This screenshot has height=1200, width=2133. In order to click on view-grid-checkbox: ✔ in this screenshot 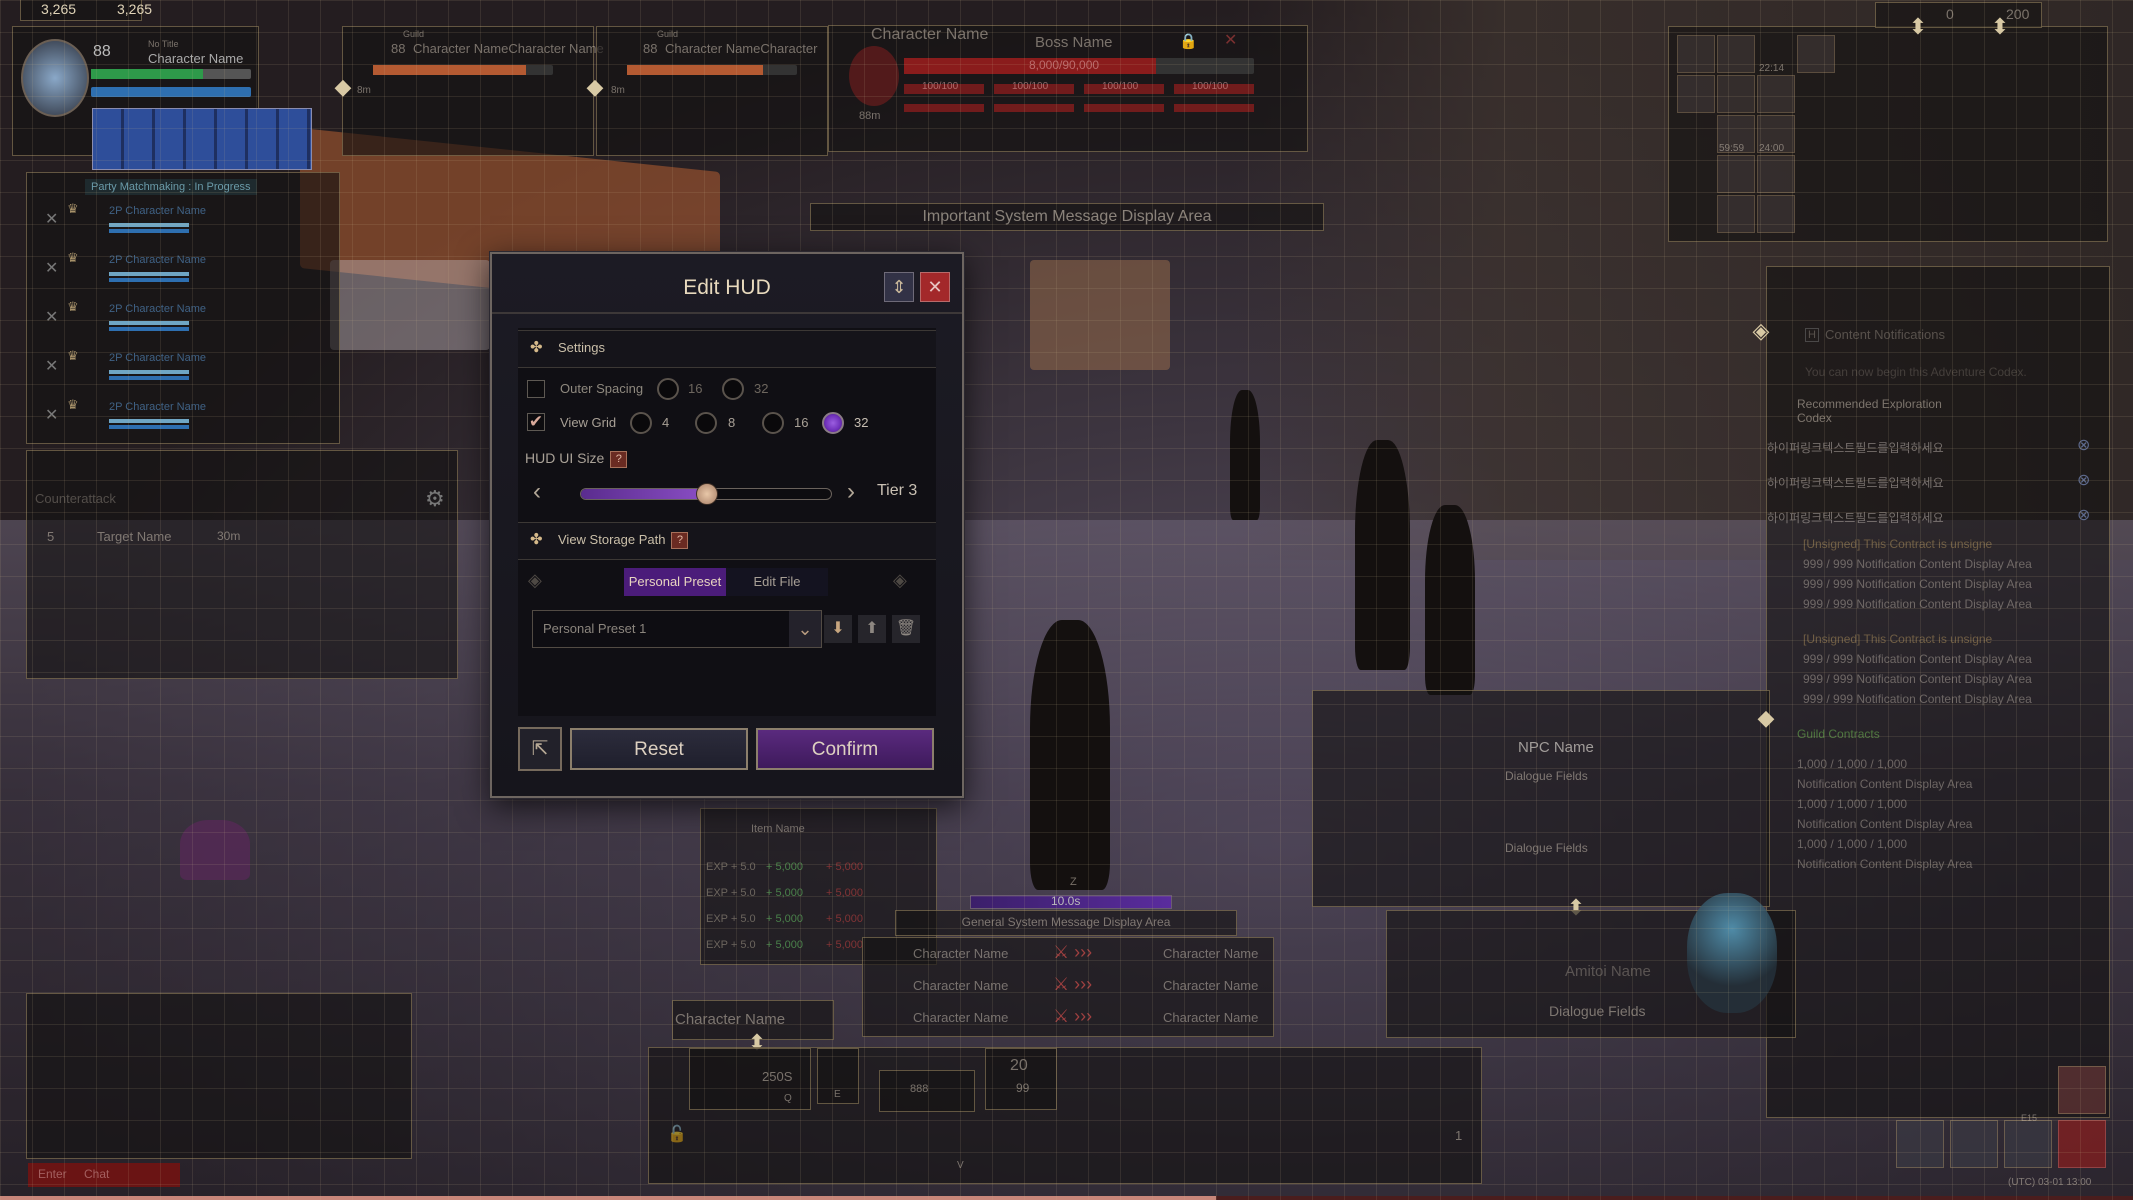, I will do `click(536, 422)`.